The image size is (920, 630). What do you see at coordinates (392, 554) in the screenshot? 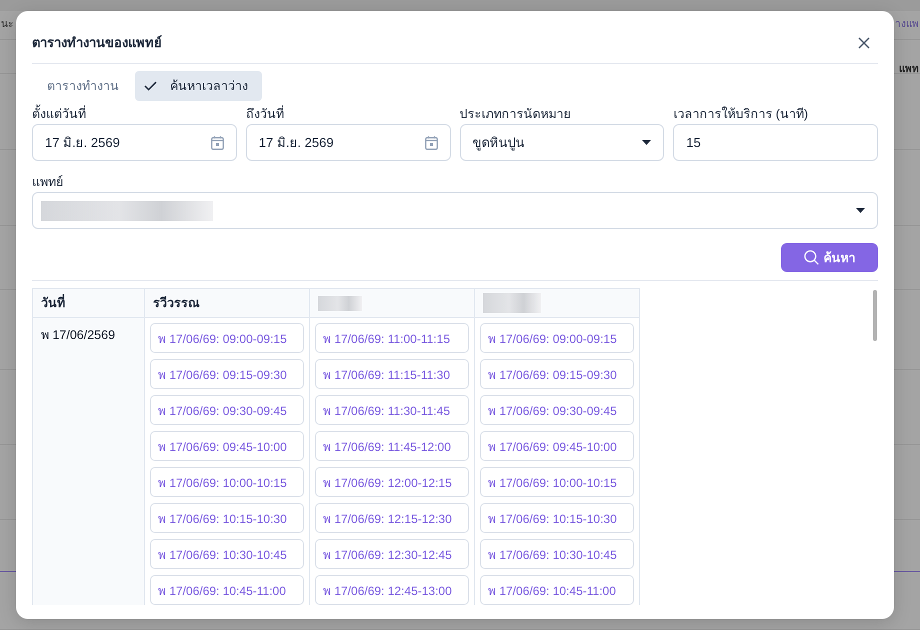
I see `time-slot-button: พ 17/06/69: 12:30-12:45` at bounding box center [392, 554].